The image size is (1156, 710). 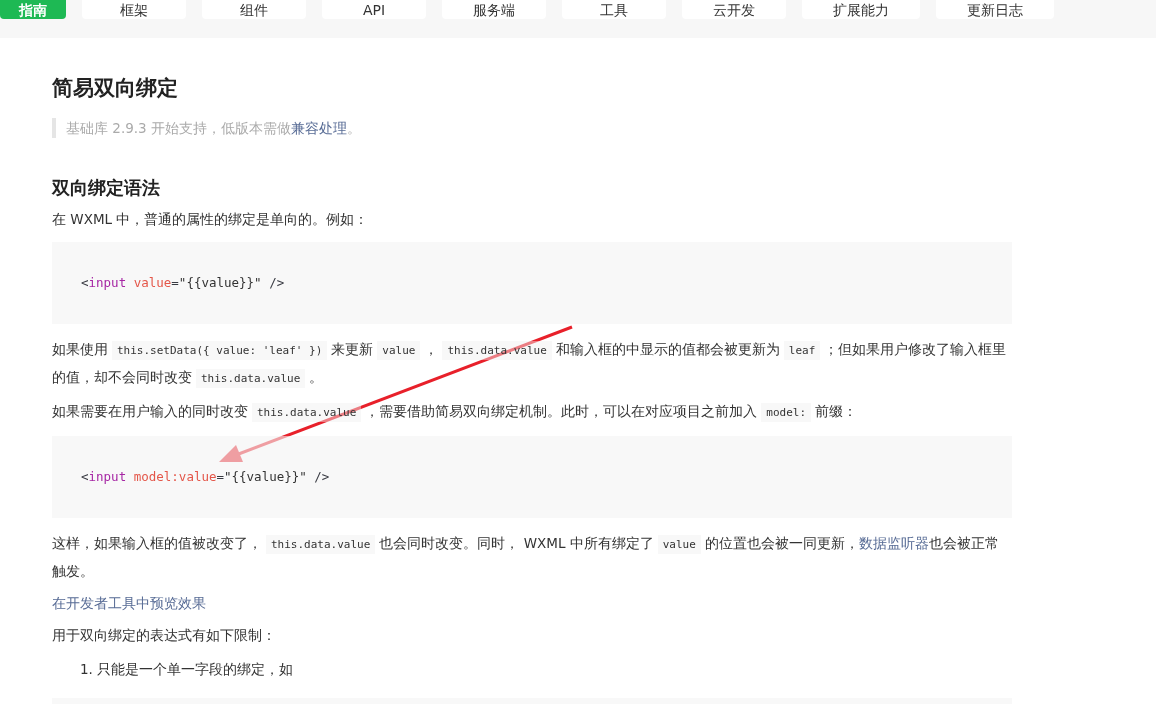 What do you see at coordinates (106, 188) in the screenshot?
I see `subsection-heading: 双向绑定语法` at bounding box center [106, 188].